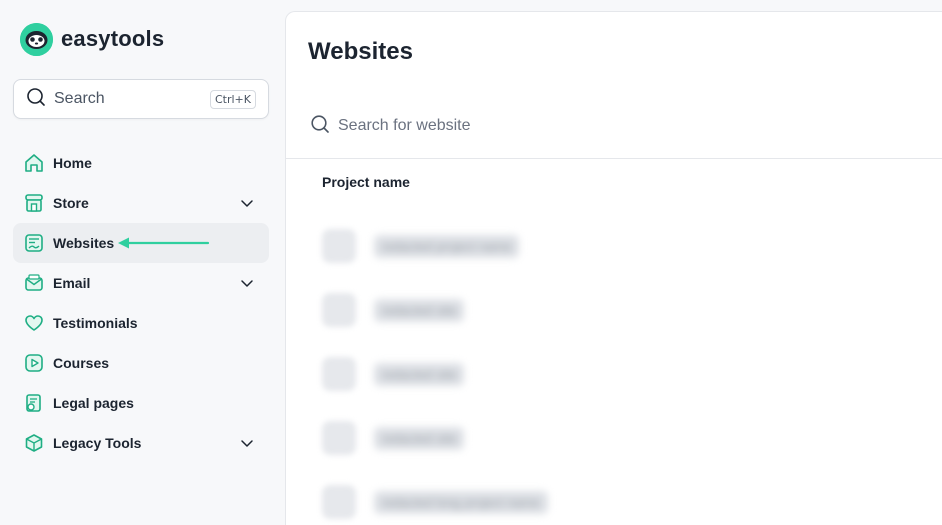 The image size is (942, 525). I want to click on website-search, so click(610, 126).